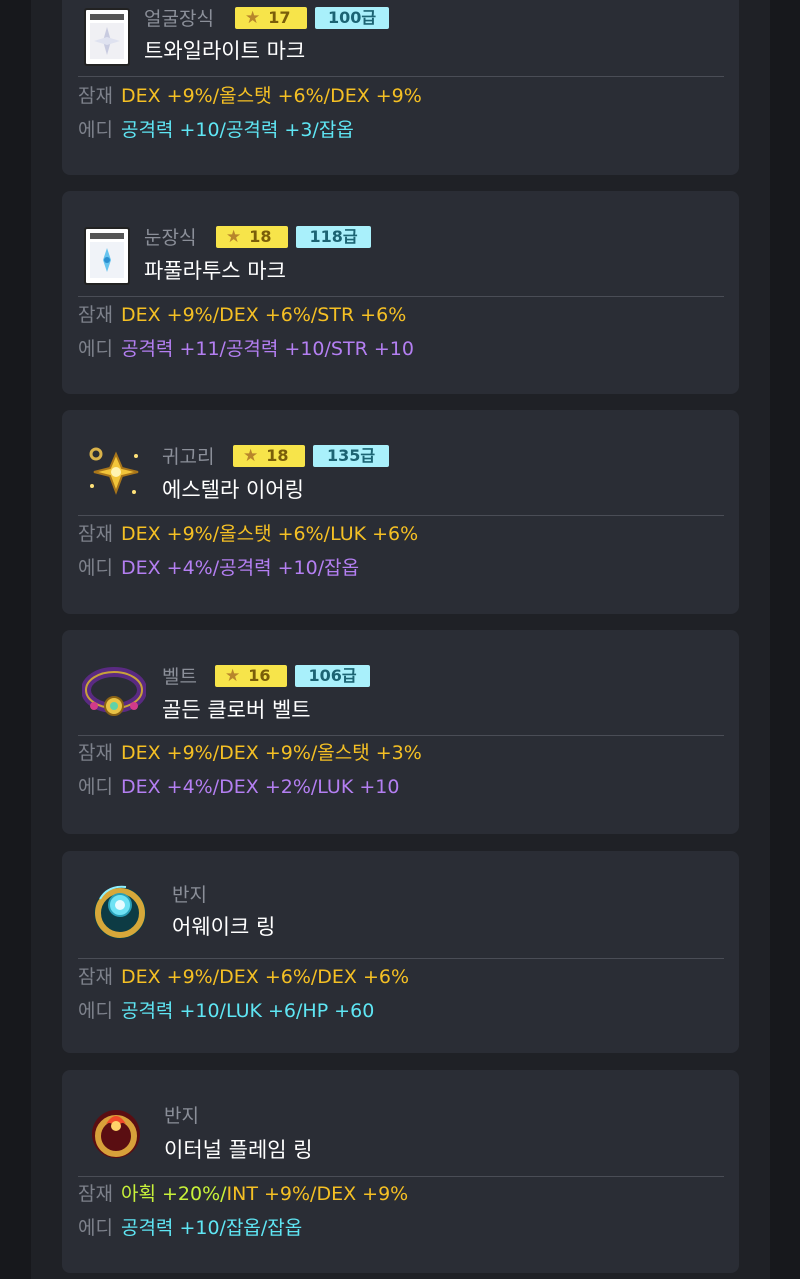  Describe the element at coordinates (240, 568) in the screenshot. I see `additional-value: DEX +4%/공격력 +10/잡옵` at that location.